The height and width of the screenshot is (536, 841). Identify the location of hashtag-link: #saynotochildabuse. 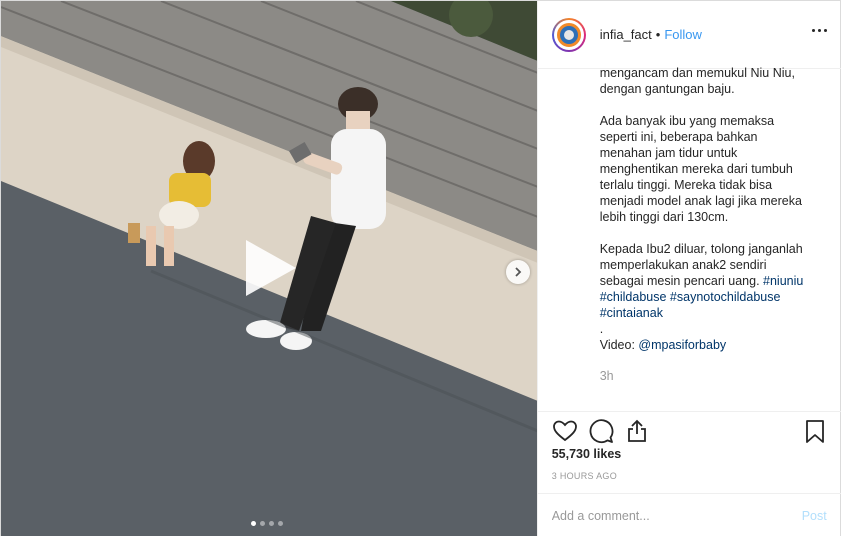
(725, 297).